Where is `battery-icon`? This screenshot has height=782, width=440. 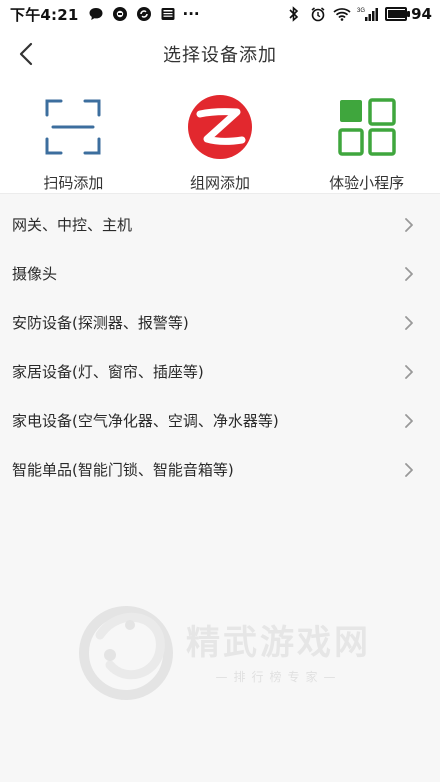
battery-icon is located at coordinates (398, 14).